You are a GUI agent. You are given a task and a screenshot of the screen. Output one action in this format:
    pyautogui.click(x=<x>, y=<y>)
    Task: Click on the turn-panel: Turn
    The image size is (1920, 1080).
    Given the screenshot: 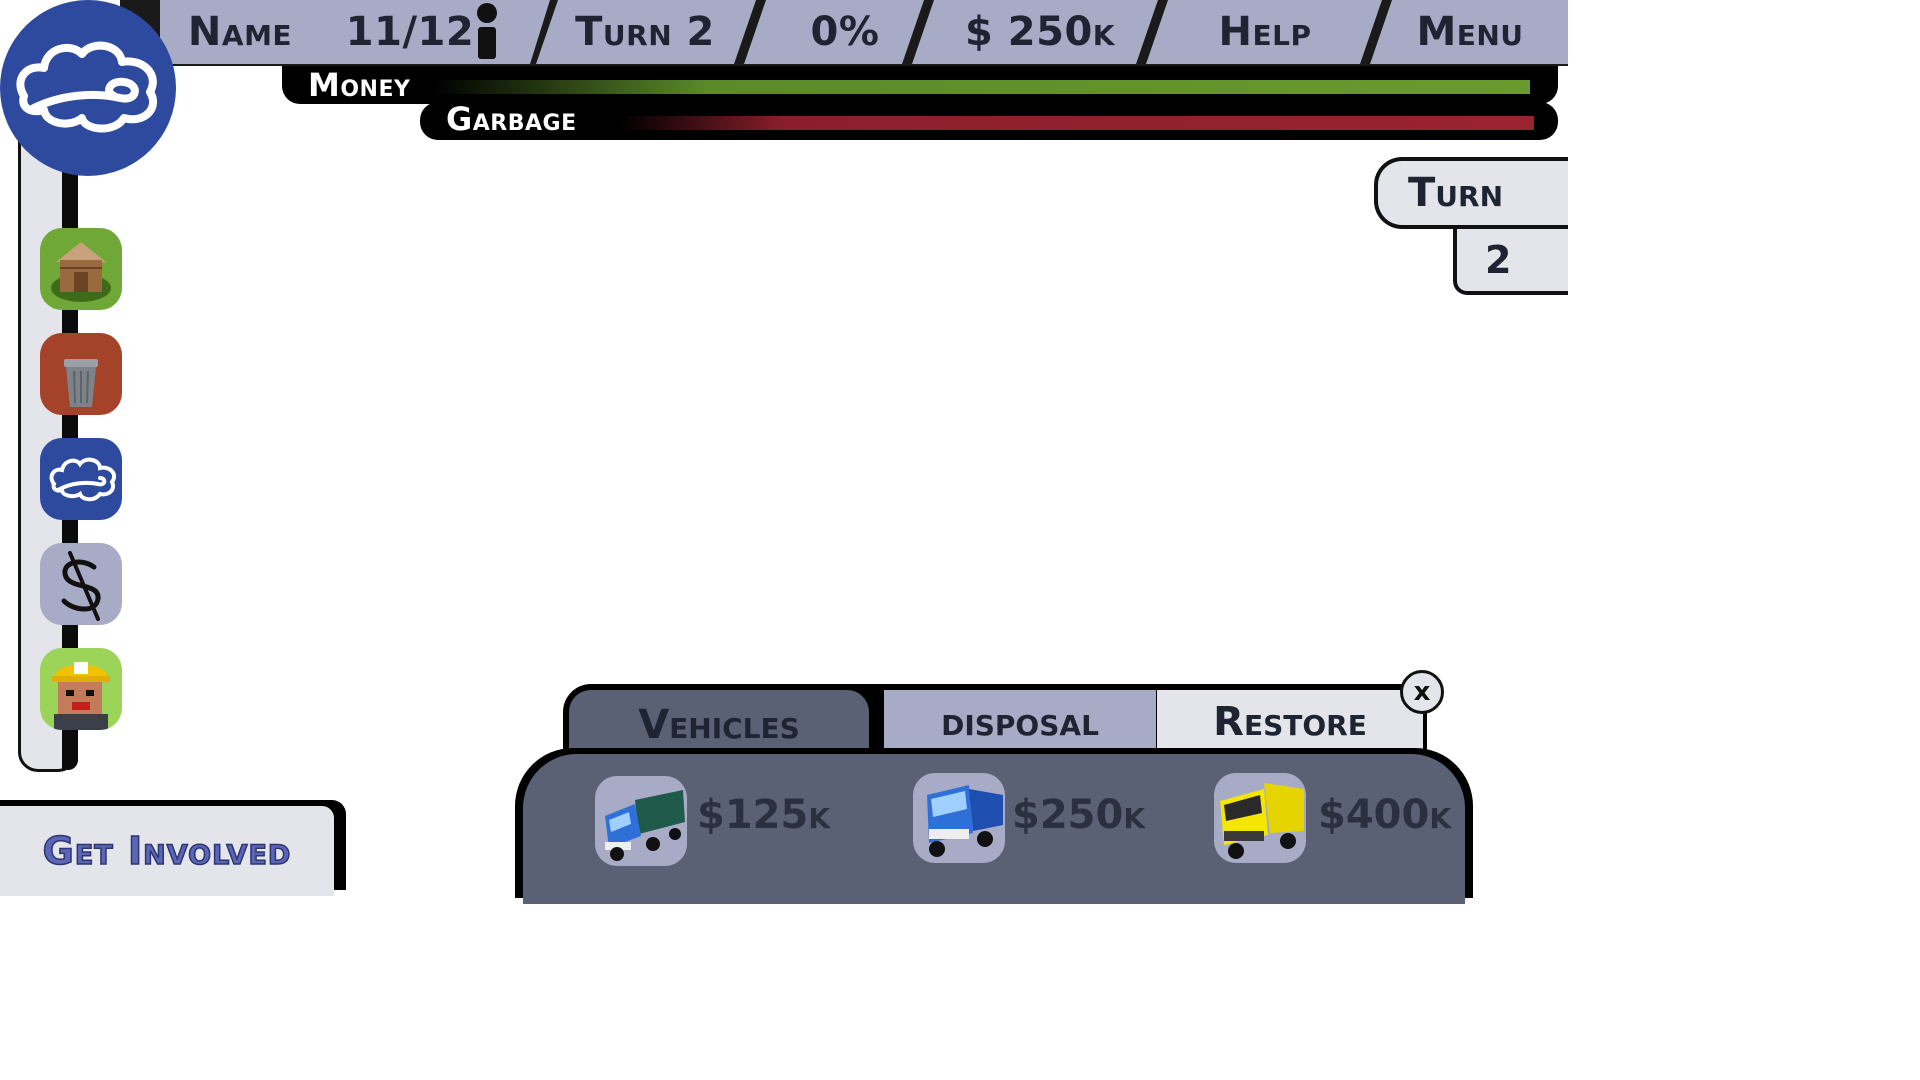 What is the action you would take?
    pyautogui.click(x=1471, y=193)
    